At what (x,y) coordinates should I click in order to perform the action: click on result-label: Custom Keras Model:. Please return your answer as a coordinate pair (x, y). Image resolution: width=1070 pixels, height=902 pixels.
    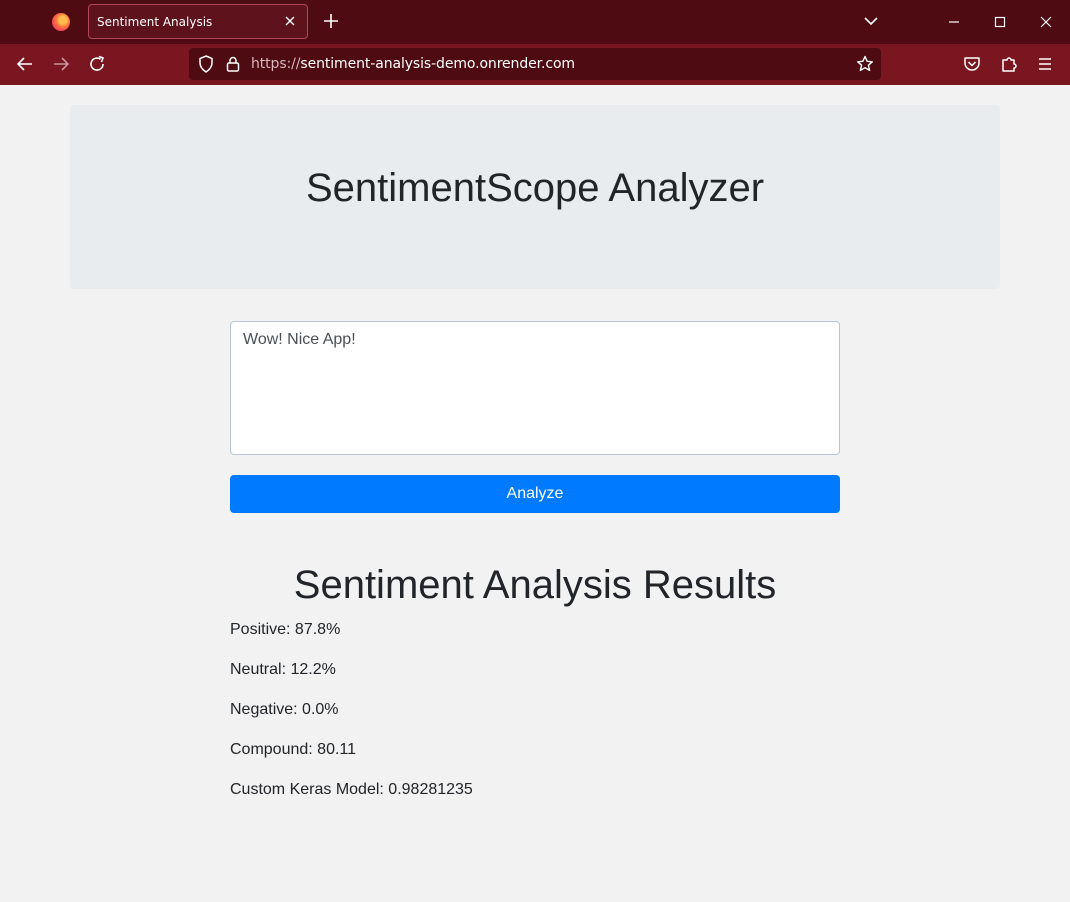
    Looking at the image, I should click on (307, 789).